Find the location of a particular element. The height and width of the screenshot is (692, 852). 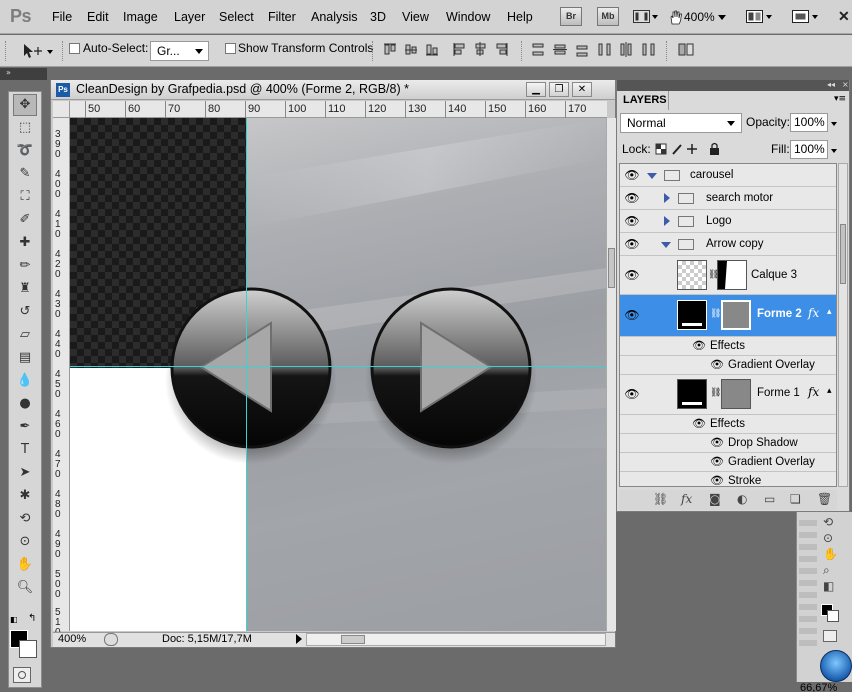

effect-row-drop-shadow: 👁︎ Drop Shadow is located at coordinates (728, 443).